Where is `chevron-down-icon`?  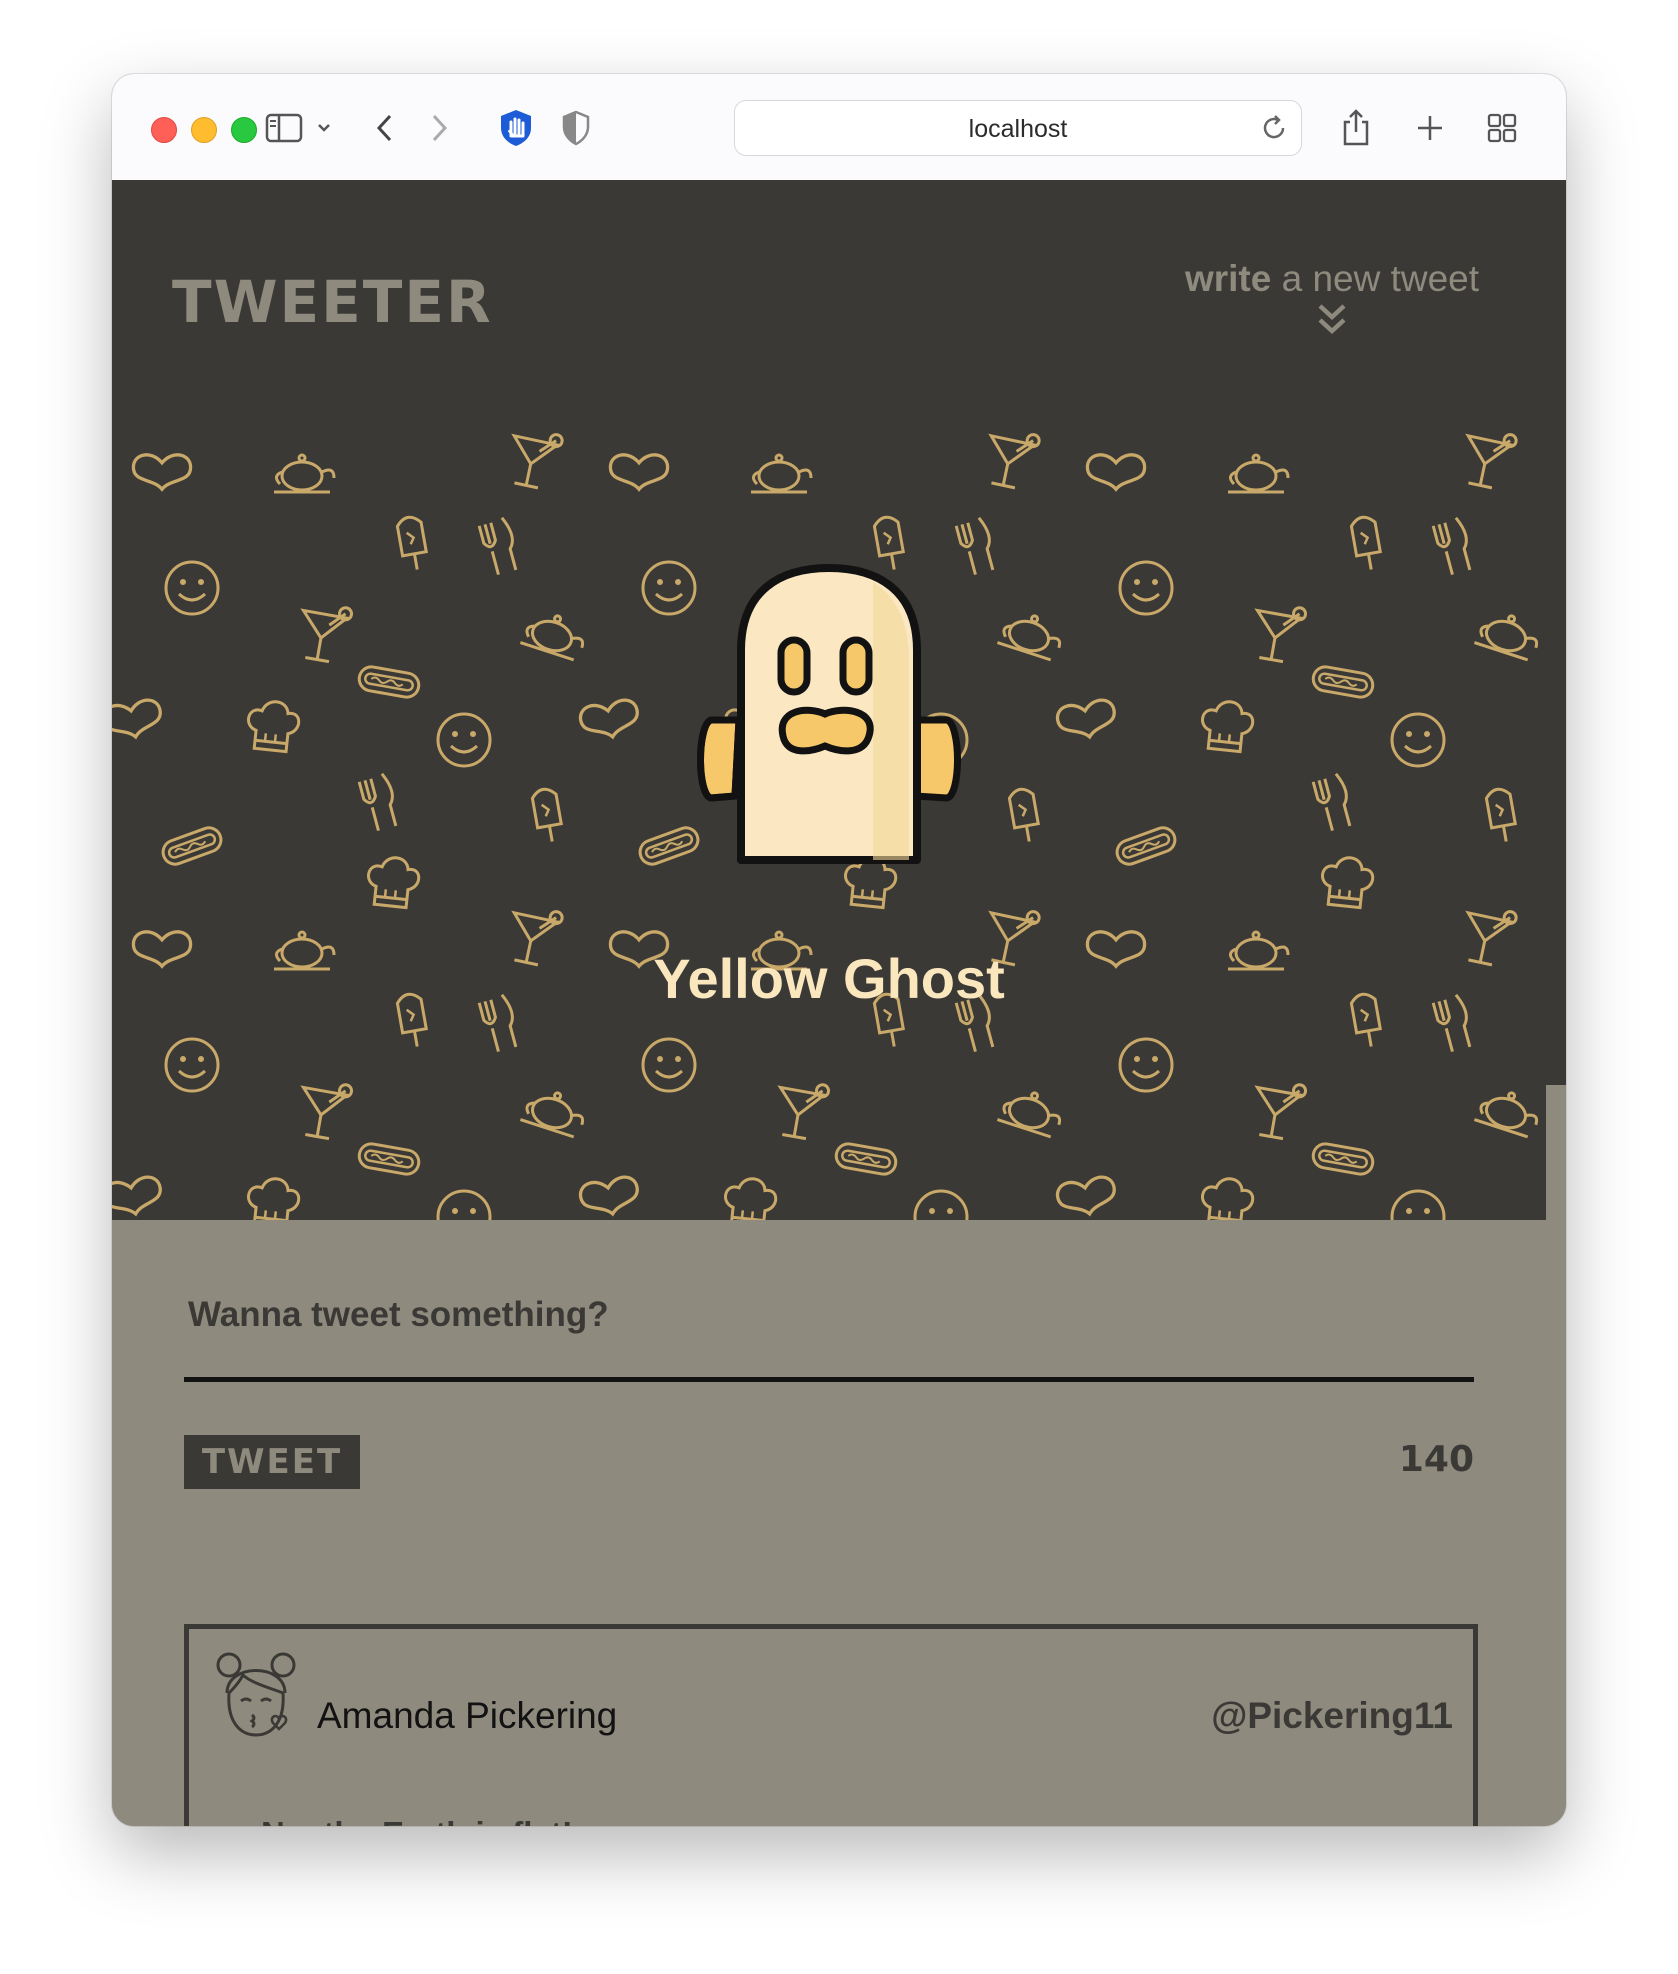
chevron-down-icon is located at coordinates (324, 128).